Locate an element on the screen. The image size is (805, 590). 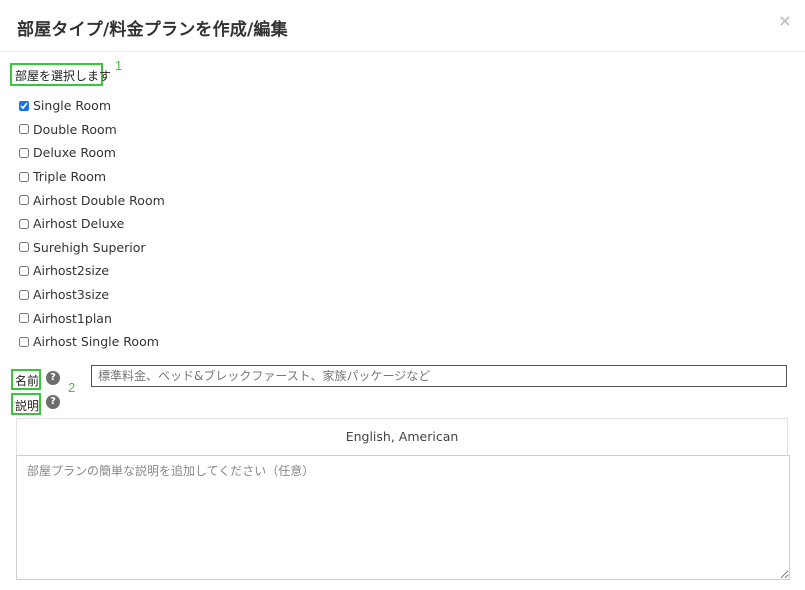
room-option: Deluxe Room is located at coordinates (92, 153).